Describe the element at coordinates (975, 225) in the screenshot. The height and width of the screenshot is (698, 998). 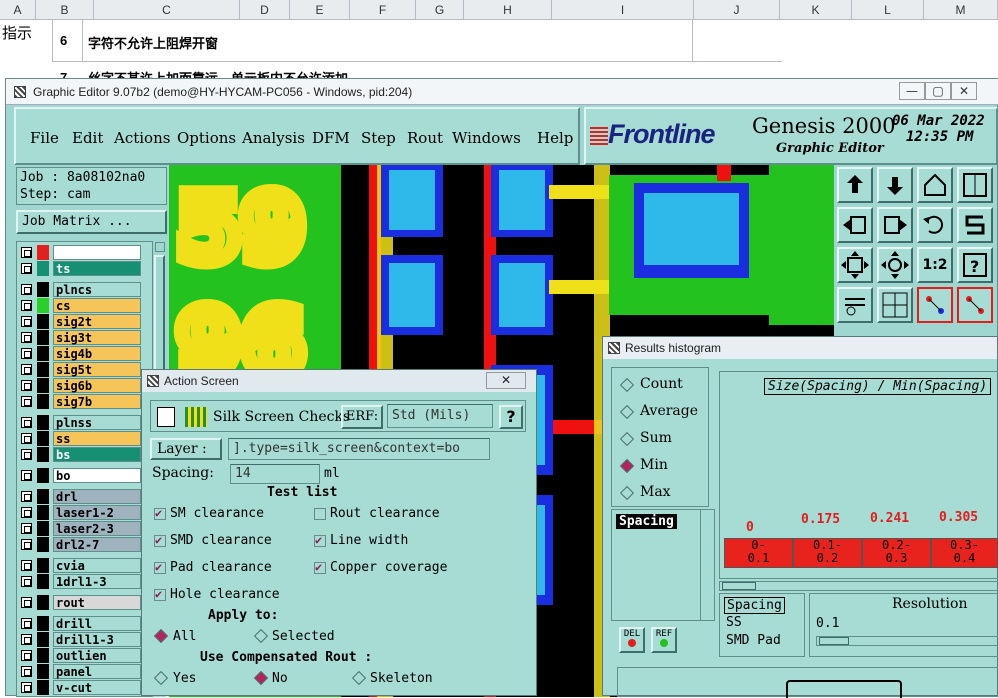
I see `route-icon` at that location.